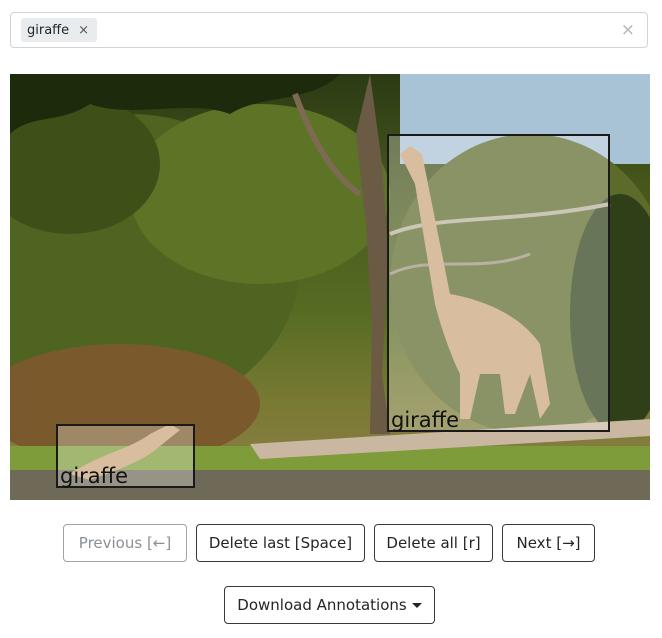  I want to click on download-annotations-button: Download Annotations, so click(329, 605).